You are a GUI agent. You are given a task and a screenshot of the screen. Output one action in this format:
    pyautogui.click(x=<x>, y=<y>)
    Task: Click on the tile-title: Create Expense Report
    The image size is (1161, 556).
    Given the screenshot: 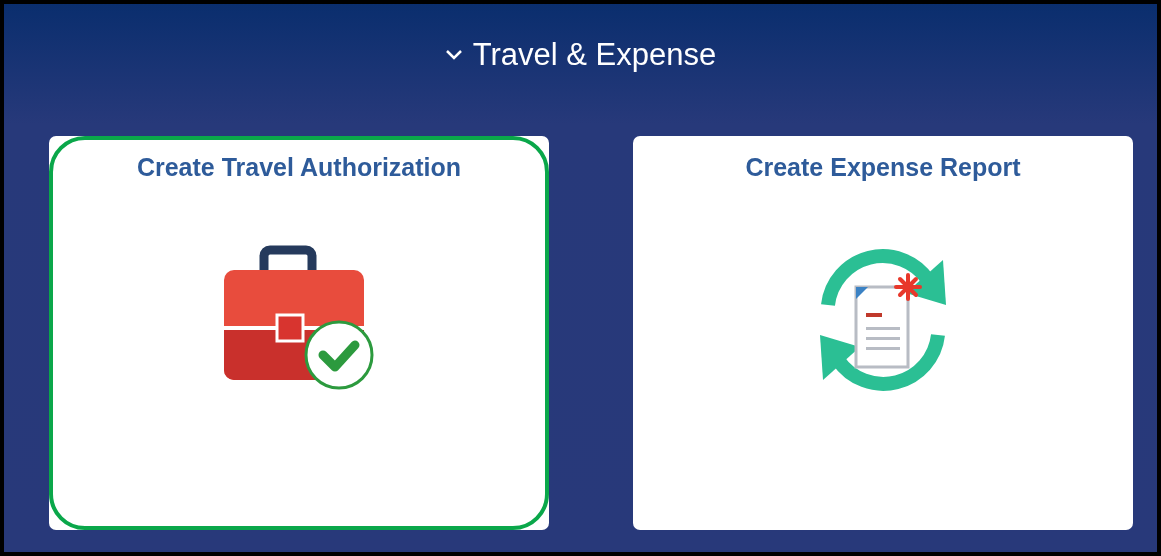 What is the action you would take?
    pyautogui.click(x=883, y=167)
    